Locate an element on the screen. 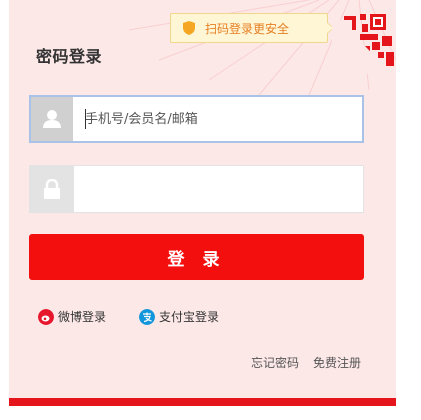 This screenshot has height=420, width=421. alipay-icon is located at coordinates (147, 316).